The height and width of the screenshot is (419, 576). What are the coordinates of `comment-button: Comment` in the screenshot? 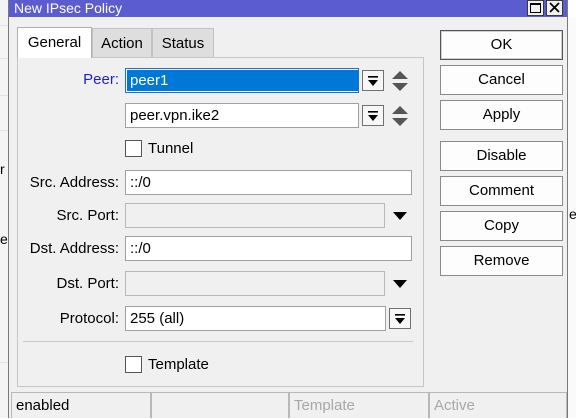 It's located at (501, 191).